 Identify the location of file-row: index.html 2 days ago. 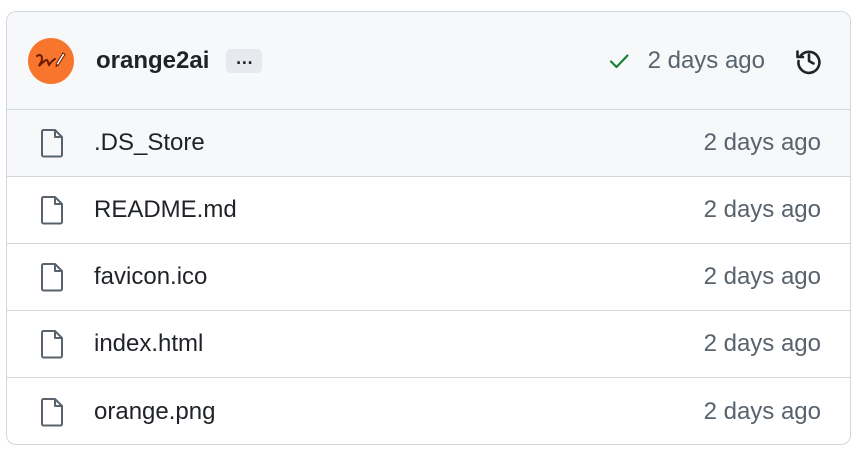
(428, 344).